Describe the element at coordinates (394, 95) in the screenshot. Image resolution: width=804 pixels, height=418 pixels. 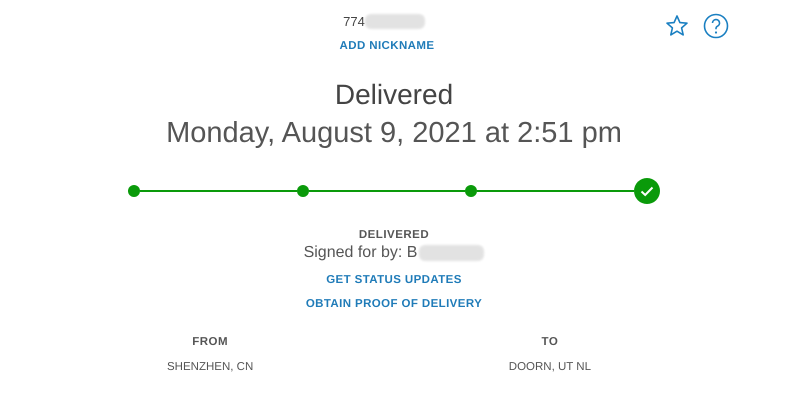
I see `status-title: Delivered` at that location.